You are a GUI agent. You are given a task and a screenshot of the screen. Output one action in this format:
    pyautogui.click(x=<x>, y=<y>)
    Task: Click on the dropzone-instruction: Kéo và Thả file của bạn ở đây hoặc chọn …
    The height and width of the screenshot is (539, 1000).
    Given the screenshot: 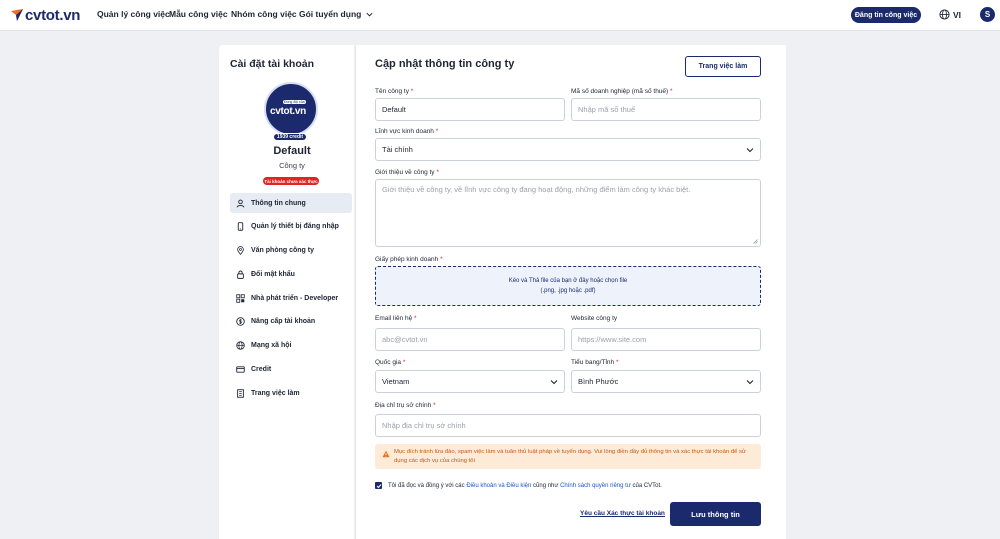 What is the action you would take?
    pyautogui.click(x=568, y=281)
    